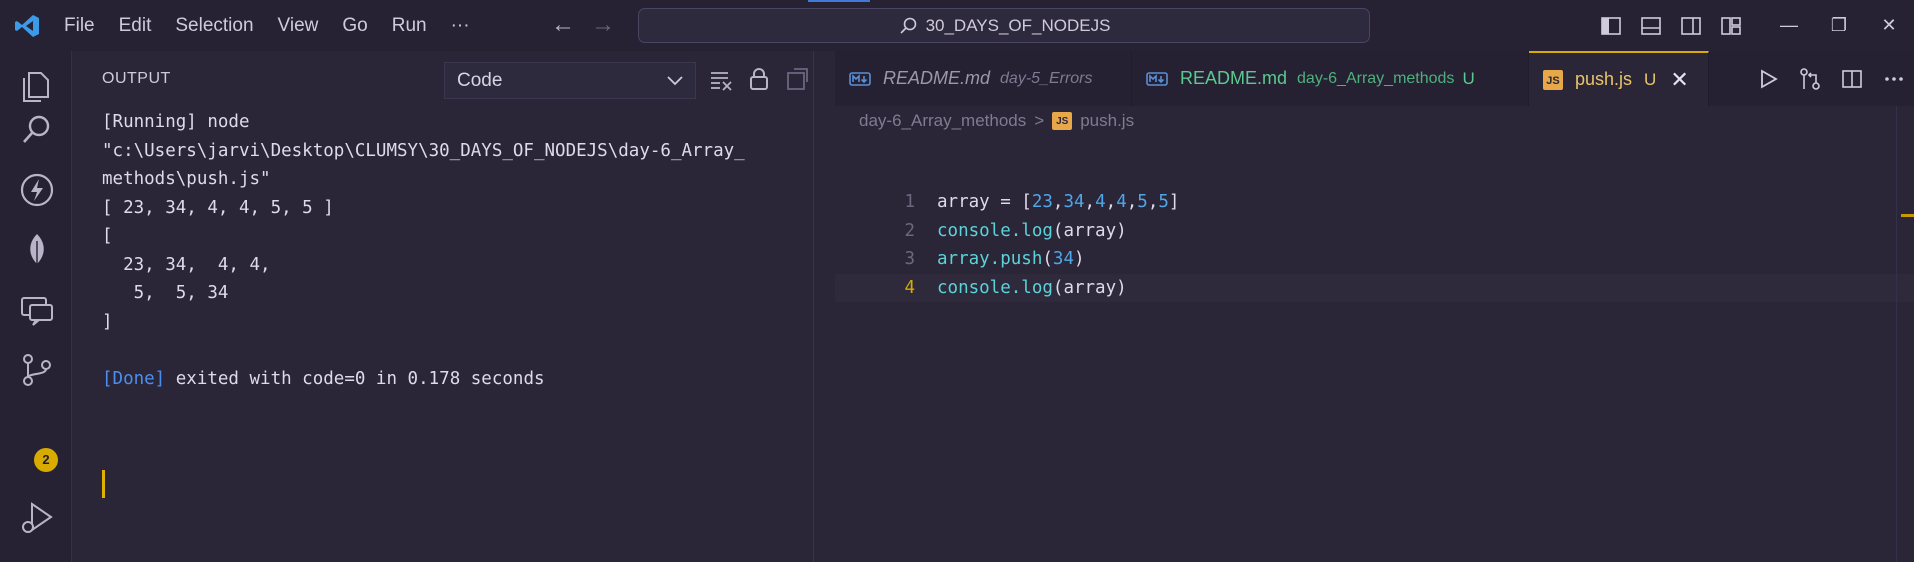 This screenshot has width=1914, height=562. What do you see at coordinates (583, 25) in the screenshot?
I see `navigation-arrows: ← →` at bounding box center [583, 25].